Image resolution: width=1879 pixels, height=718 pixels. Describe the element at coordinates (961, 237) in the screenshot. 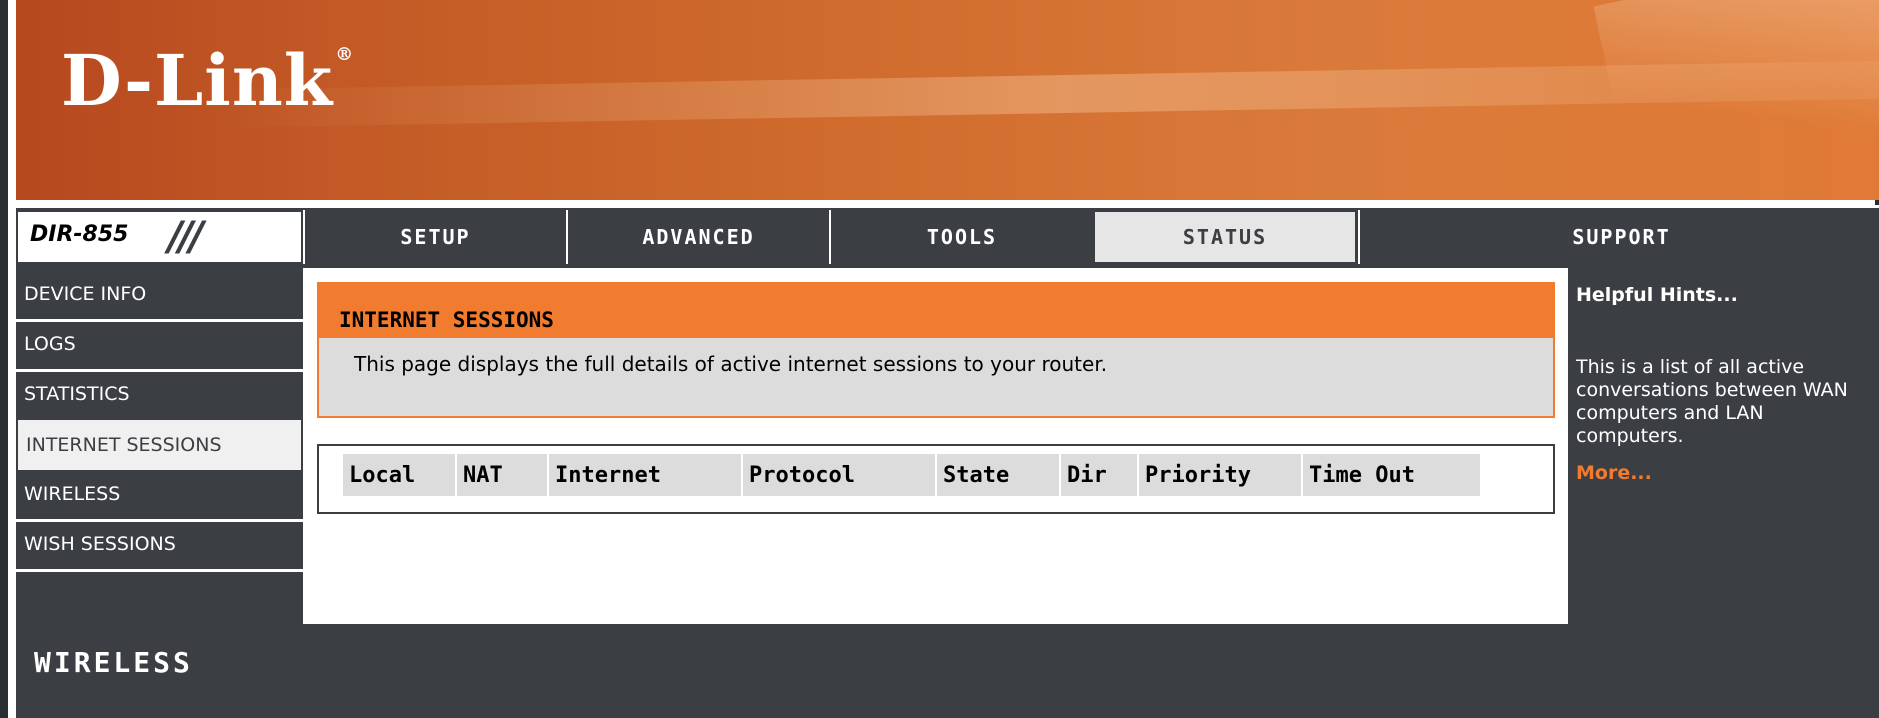

I see `tab-tools: TOOLS` at that location.